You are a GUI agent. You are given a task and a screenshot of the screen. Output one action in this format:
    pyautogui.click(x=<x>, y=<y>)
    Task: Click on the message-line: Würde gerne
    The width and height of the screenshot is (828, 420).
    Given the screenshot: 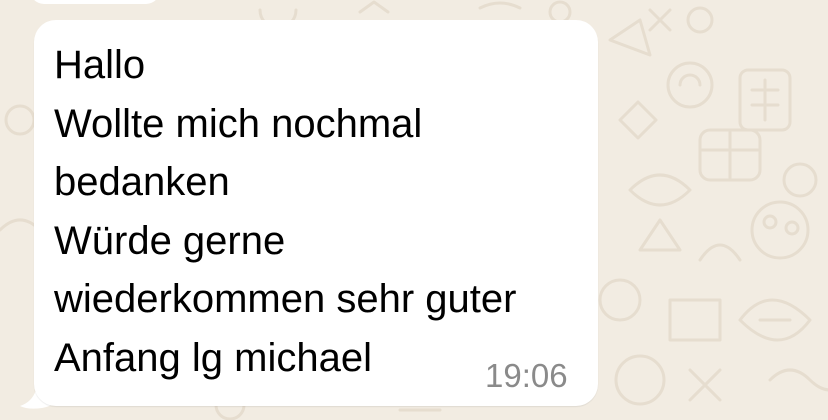 What is the action you would take?
    pyautogui.click(x=170, y=240)
    